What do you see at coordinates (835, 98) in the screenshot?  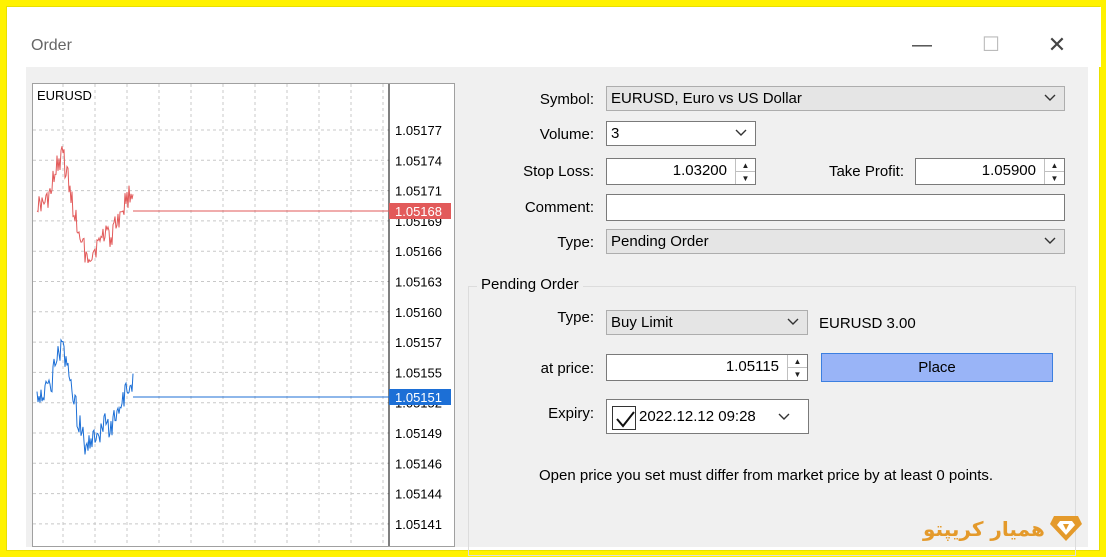 I see `symbol-select: EURUSD, Euro vs US Dollar` at bounding box center [835, 98].